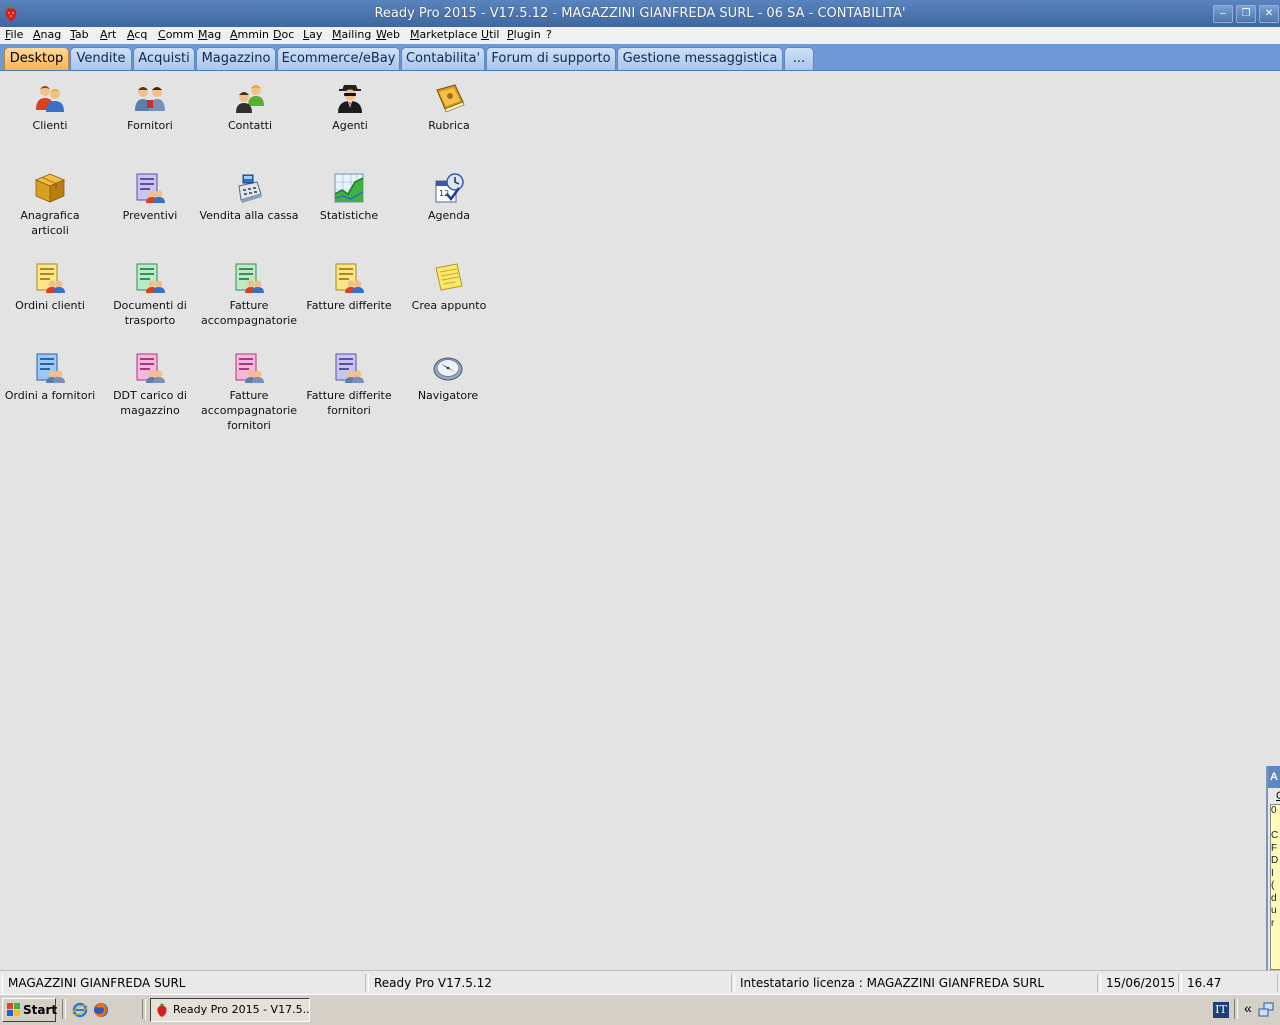  I want to click on accompanying-invoice-icon, so click(249, 278).